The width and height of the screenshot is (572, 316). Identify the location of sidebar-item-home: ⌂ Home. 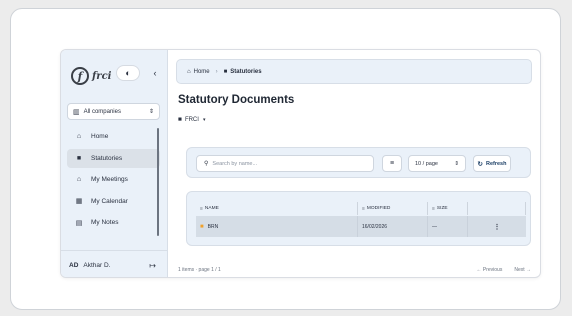
(113, 136).